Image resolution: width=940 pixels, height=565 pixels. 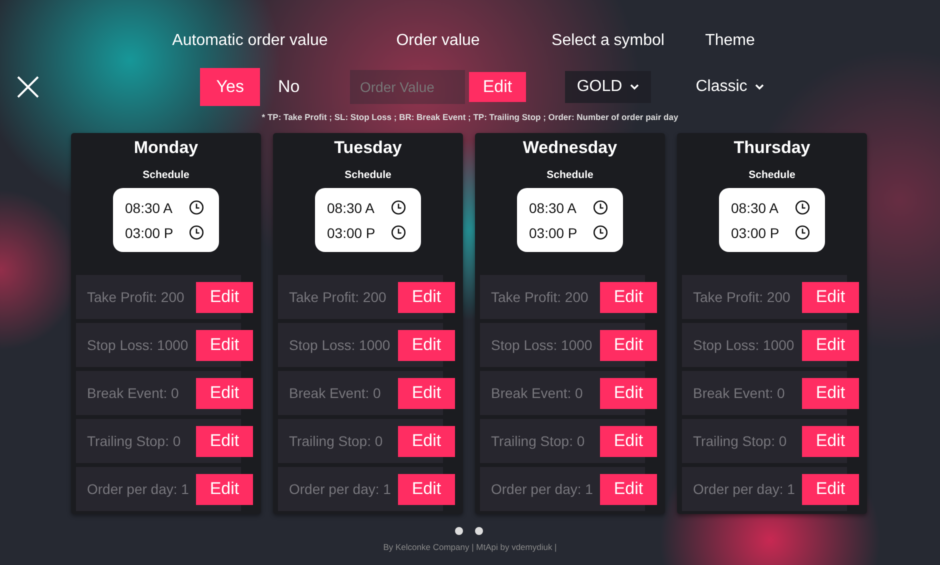 I want to click on group-label: Automatic order value, so click(x=250, y=41).